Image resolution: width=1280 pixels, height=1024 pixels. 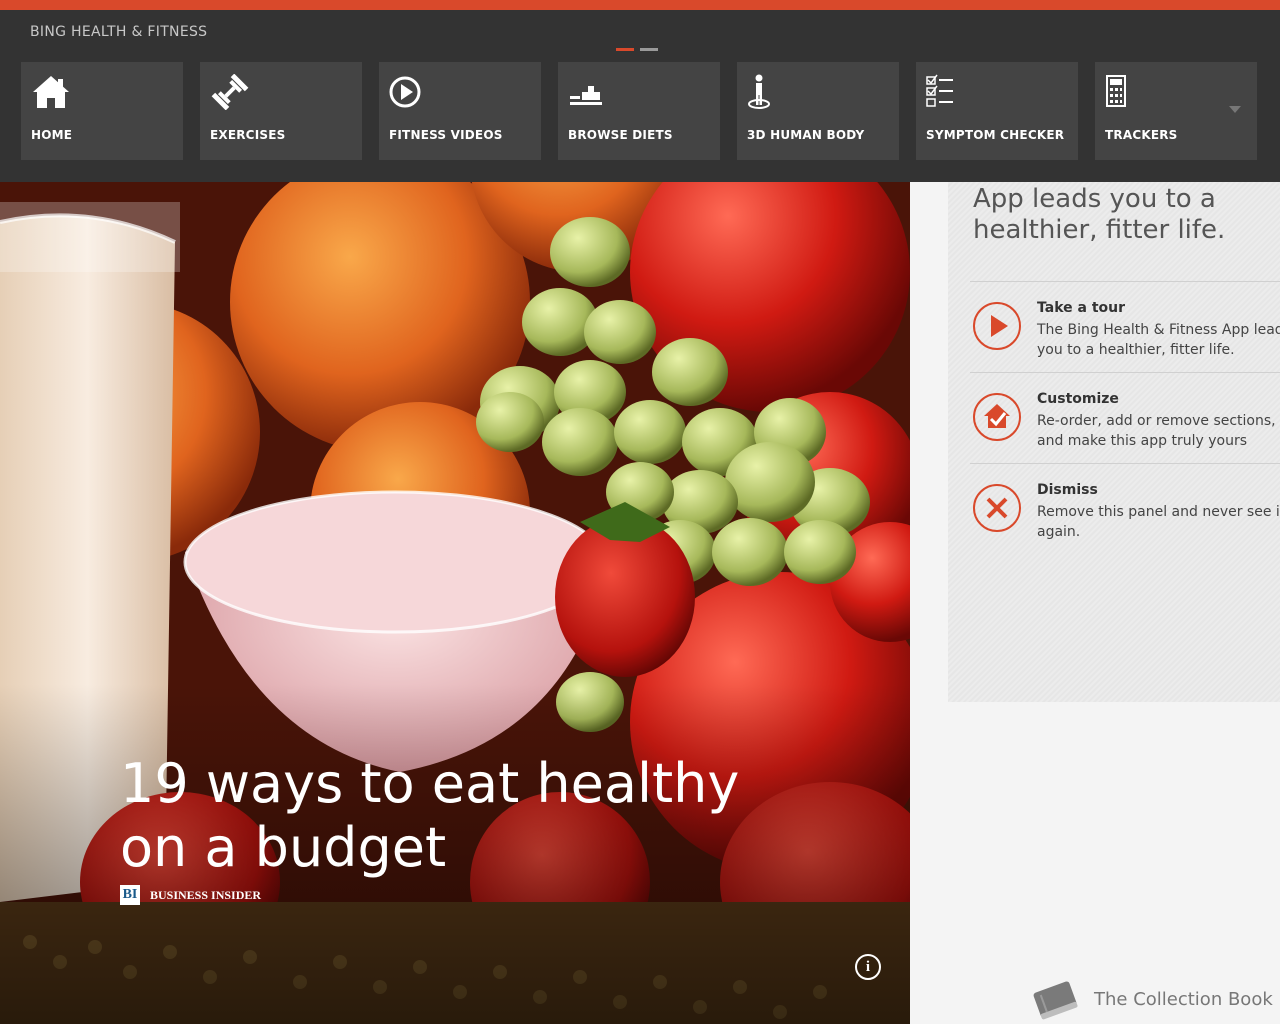 I want to click on hero-title: 19 ways to eat healthy on a budget, so click(x=470, y=816).